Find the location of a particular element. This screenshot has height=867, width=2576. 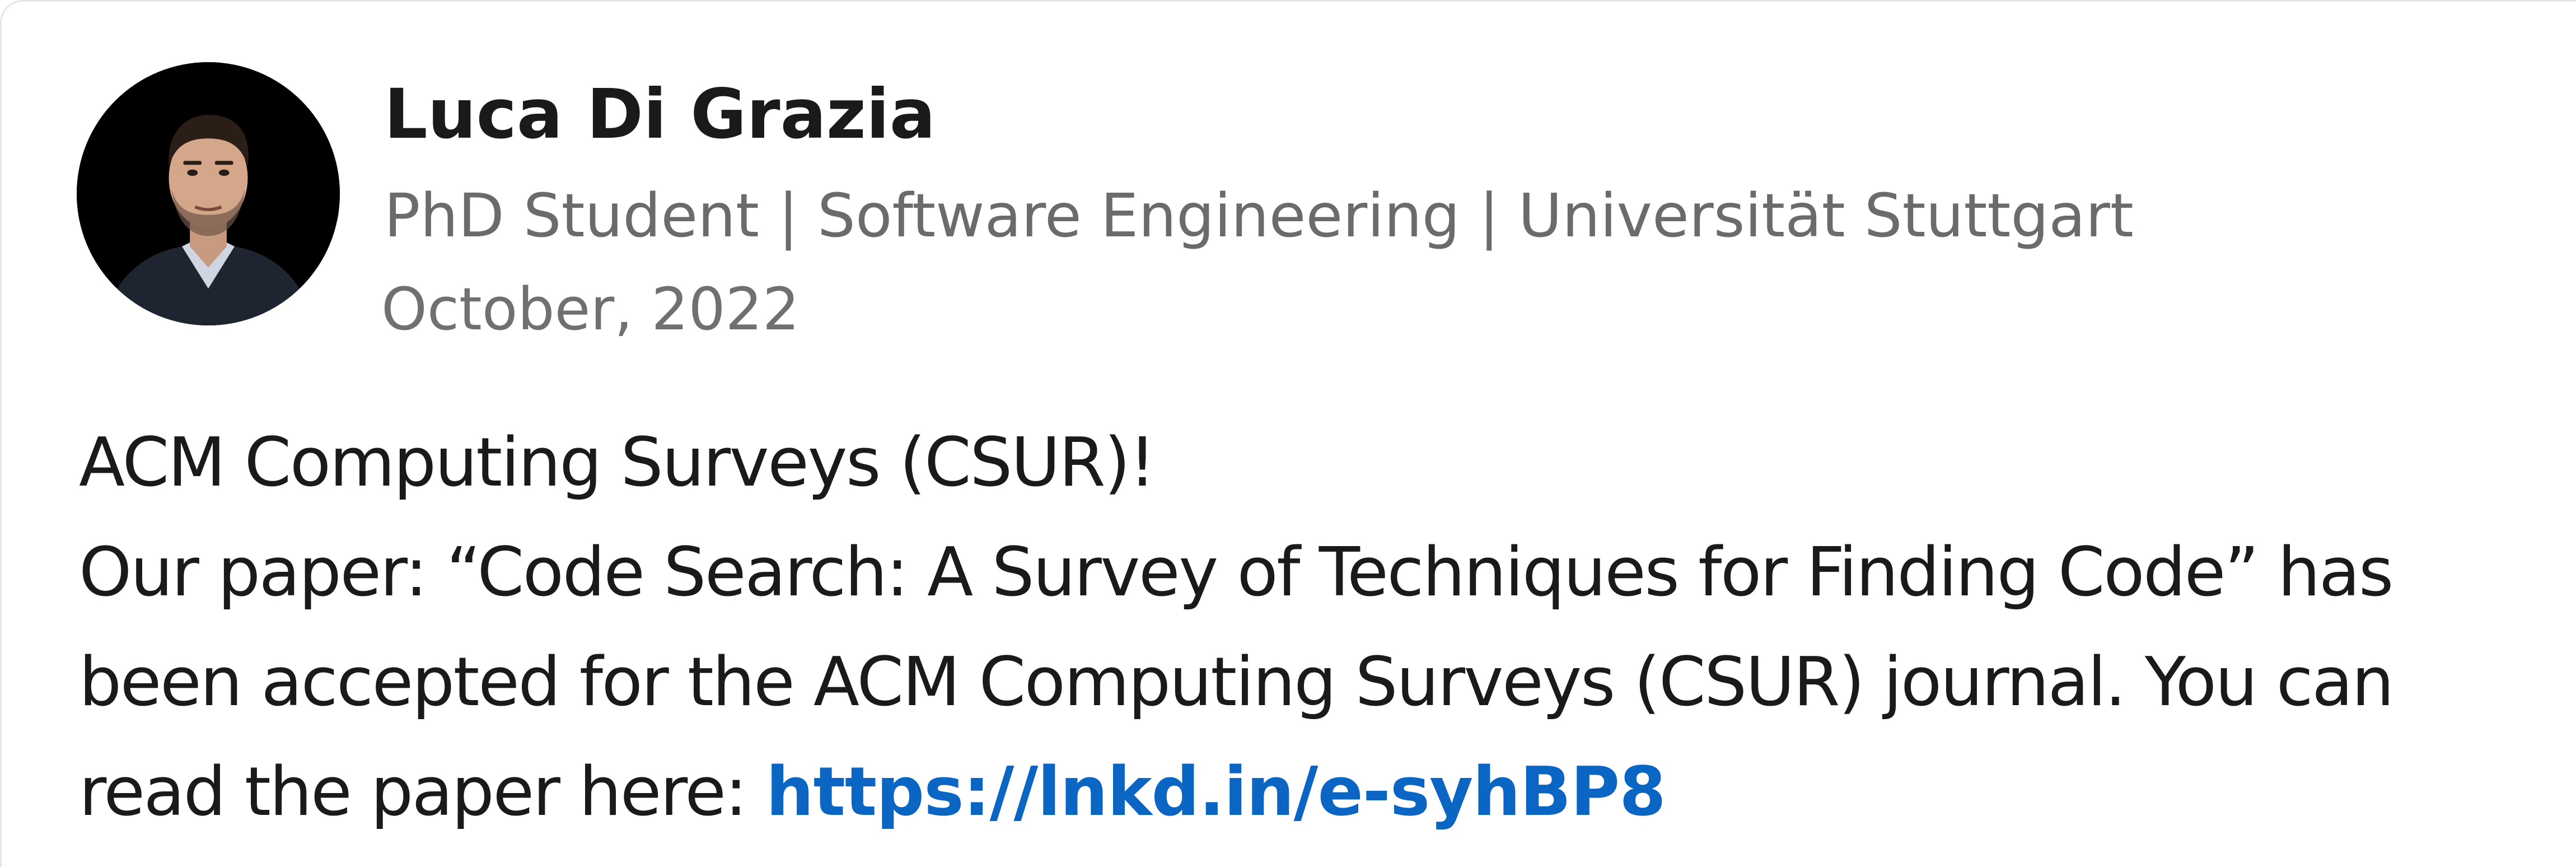

author-name: Luca Di Grazia is located at coordinates (660, 114).